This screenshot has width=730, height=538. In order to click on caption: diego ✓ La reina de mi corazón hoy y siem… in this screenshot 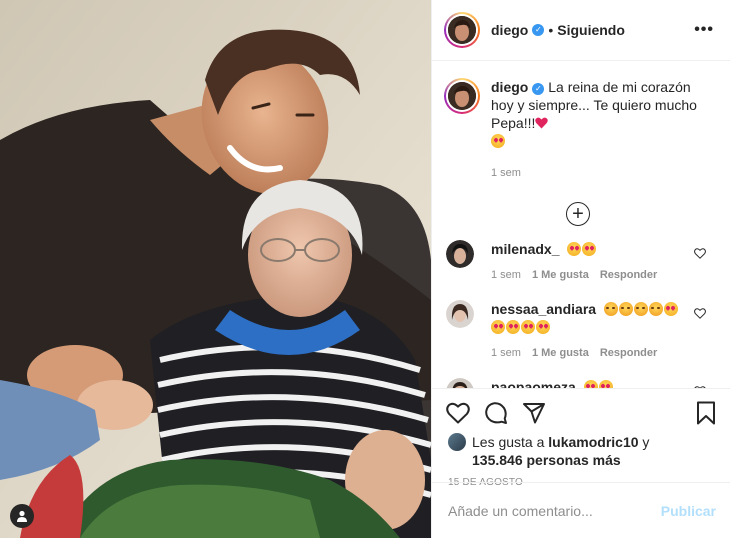, I will do `click(581, 122)`.